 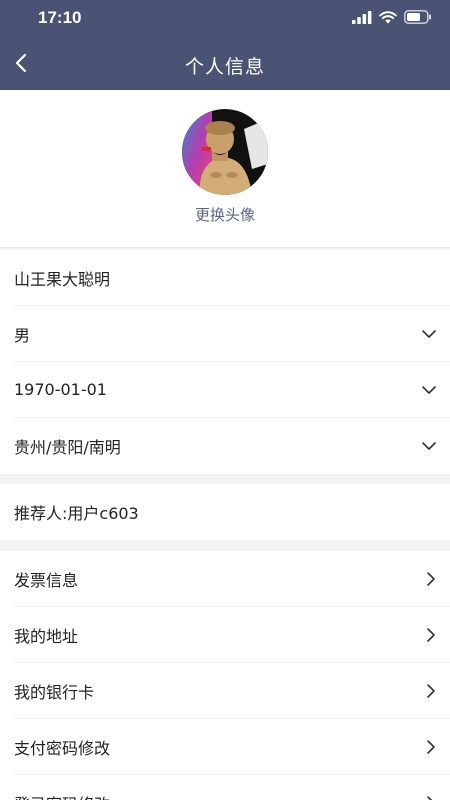 What do you see at coordinates (225, 214) in the screenshot?
I see `change-avatar-link: 更换头像` at bounding box center [225, 214].